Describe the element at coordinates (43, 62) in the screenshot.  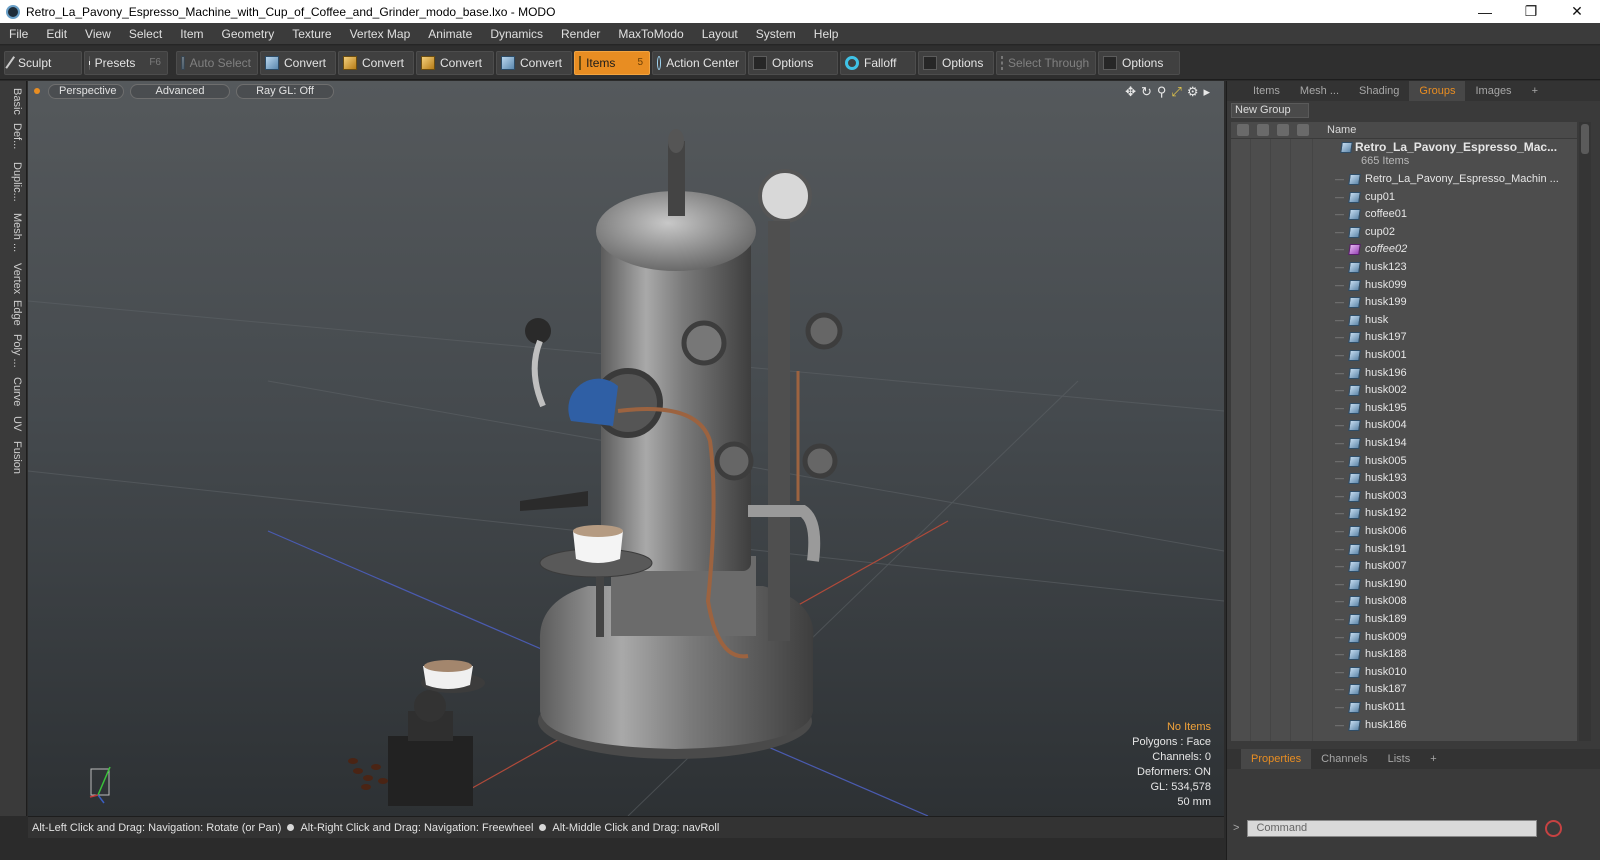
I see `sculpt-button: Sculpt` at that location.